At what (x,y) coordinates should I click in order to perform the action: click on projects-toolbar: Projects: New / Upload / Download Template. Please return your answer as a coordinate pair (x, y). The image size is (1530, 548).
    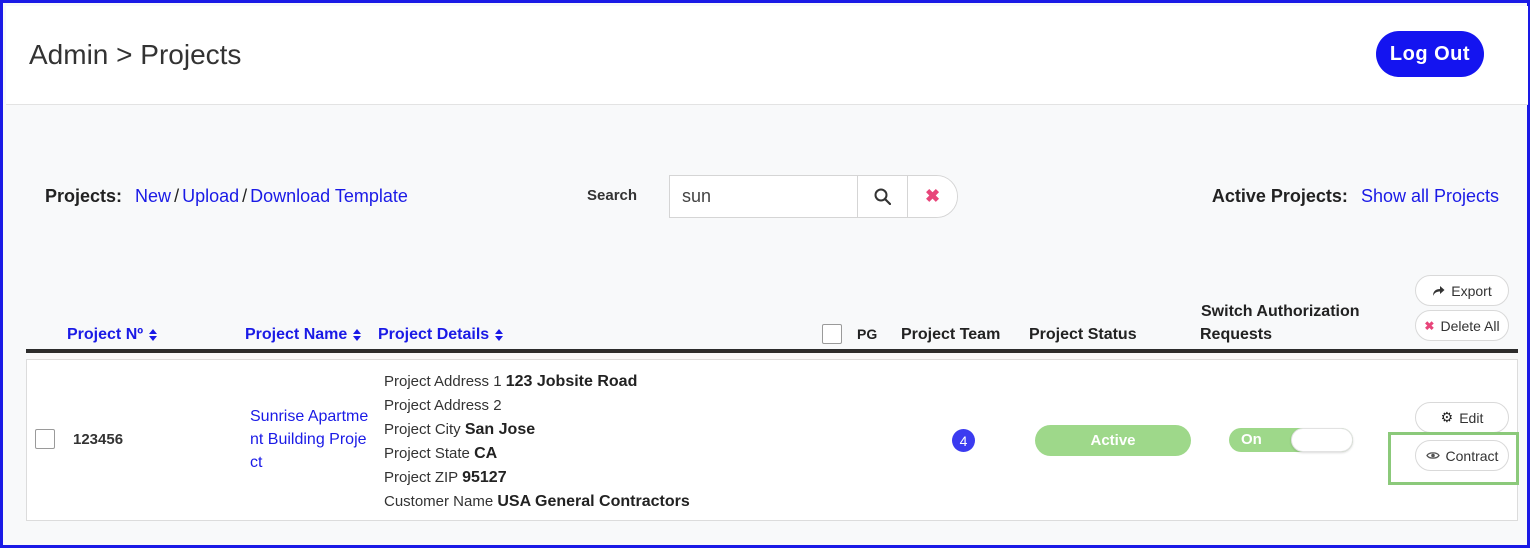
    Looking at the image, I should click on (226, 196).